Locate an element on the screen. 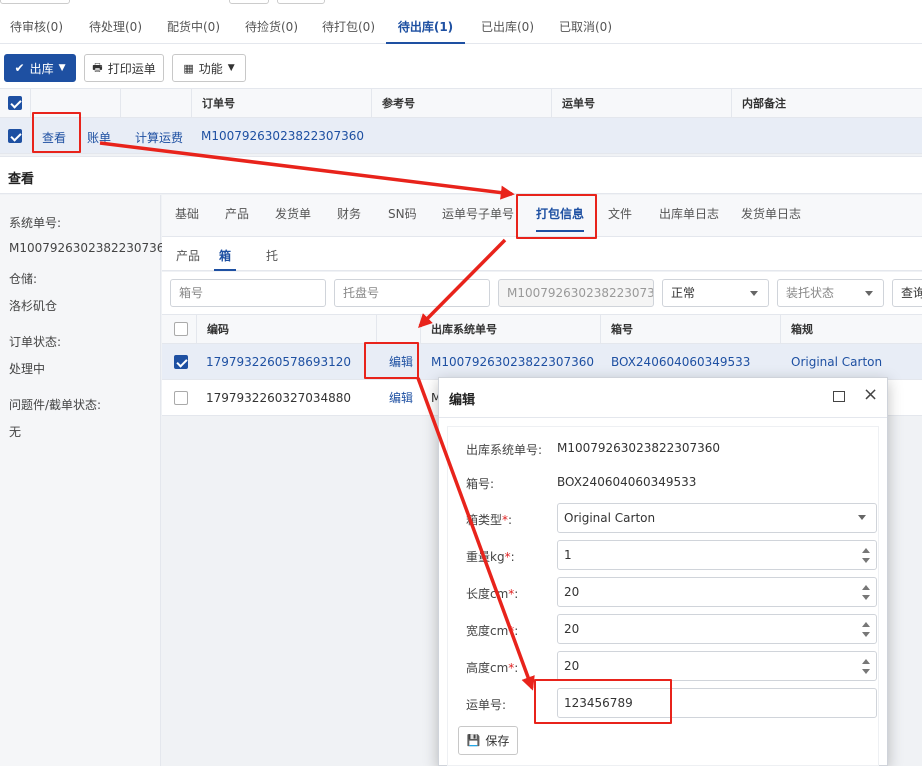  length-value: 20 is located at coordinates (572, 592).